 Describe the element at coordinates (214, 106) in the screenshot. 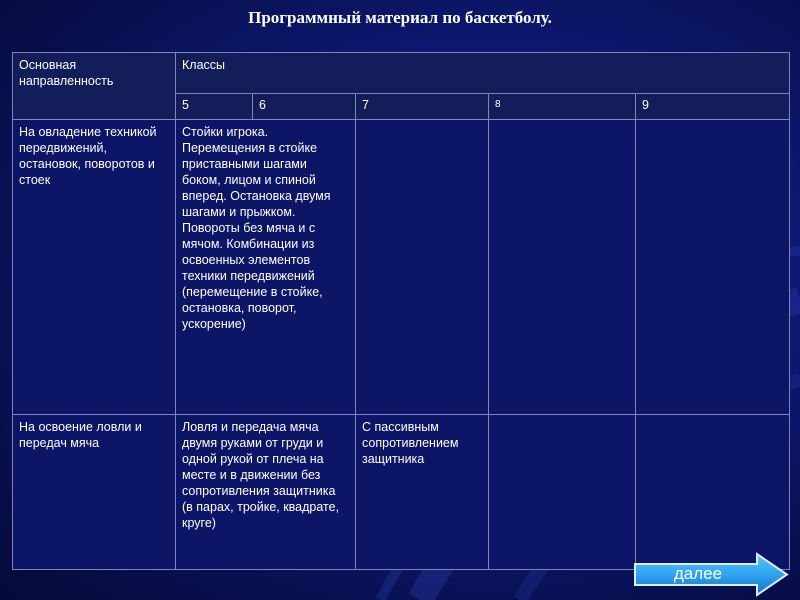

I see `grade-5: 5` at that location.